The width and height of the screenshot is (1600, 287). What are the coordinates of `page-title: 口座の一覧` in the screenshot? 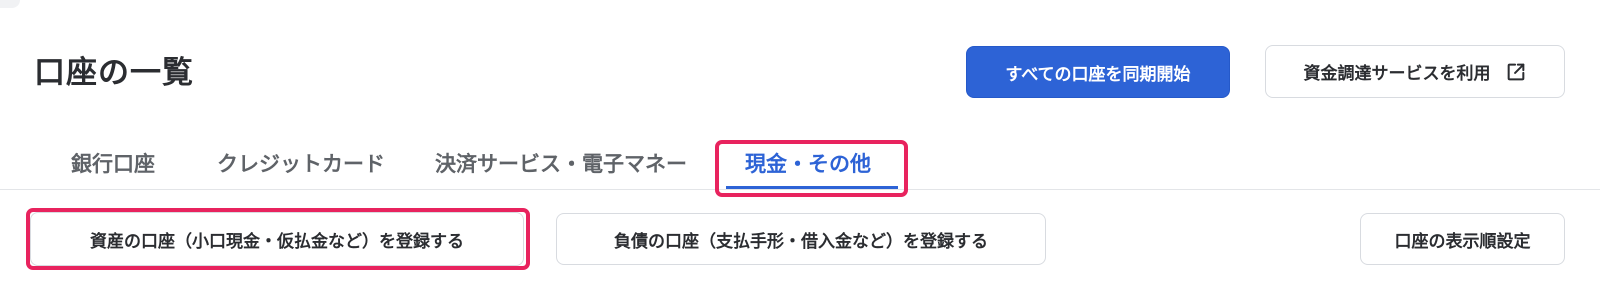 It's located at (114, 73).